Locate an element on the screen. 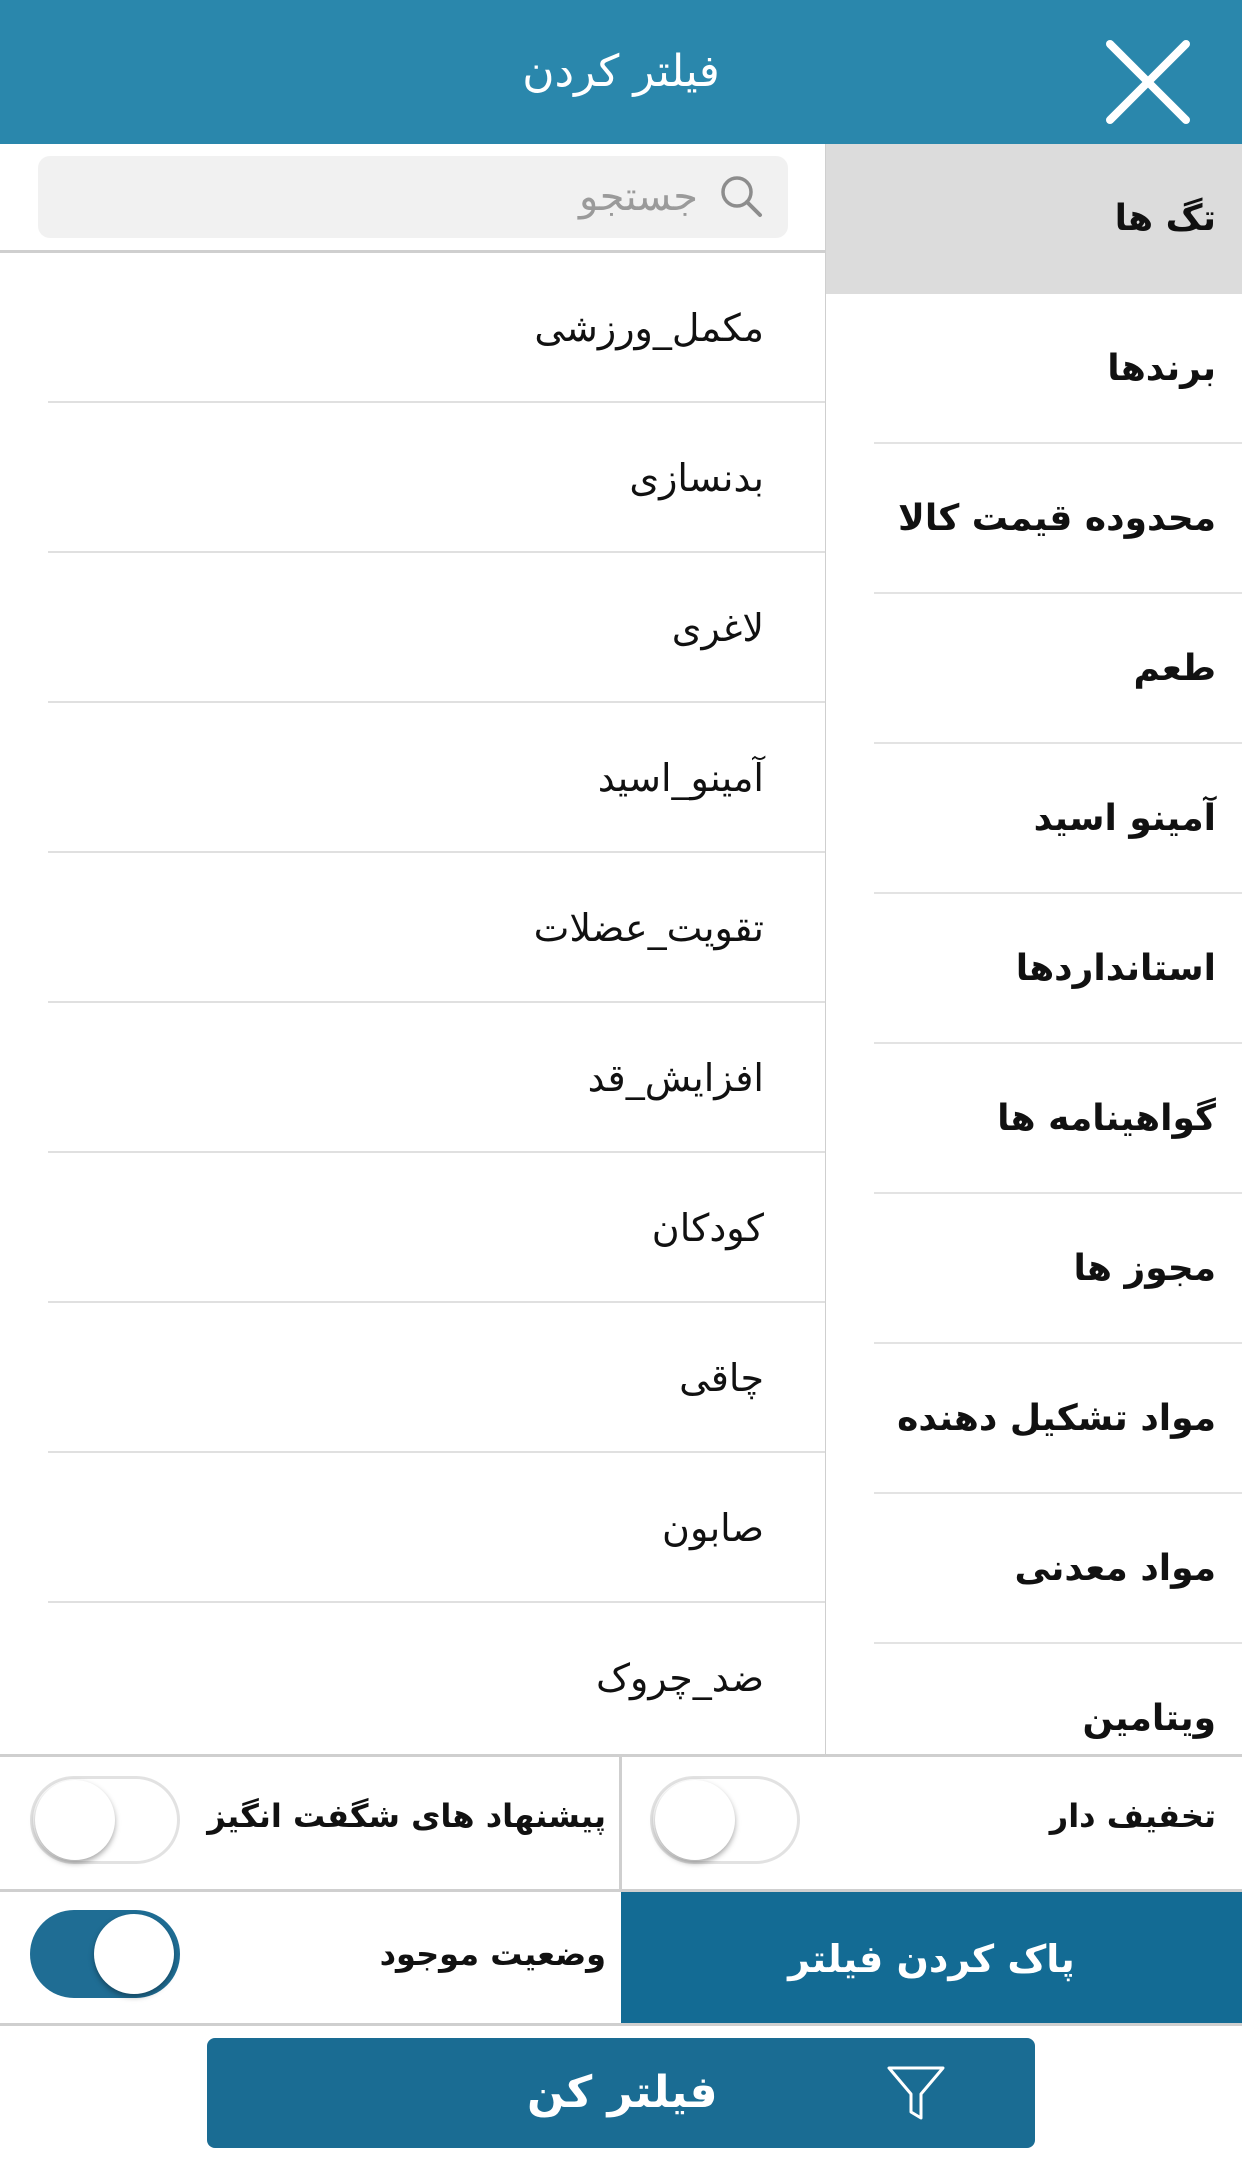 The width and height of the screenshot is (1242, 2160). category-label: ویتامین is located at coordinates (1149, 1718).